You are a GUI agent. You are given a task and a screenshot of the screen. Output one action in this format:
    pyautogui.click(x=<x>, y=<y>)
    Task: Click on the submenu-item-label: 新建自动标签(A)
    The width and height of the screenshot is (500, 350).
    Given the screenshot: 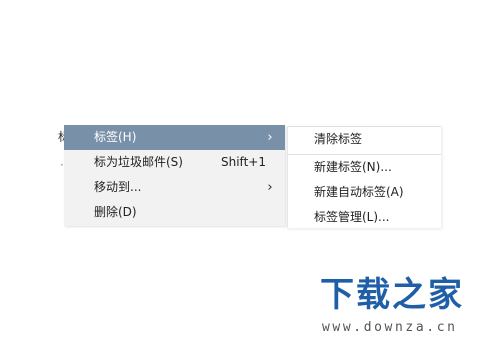 What is the action you would take?
    pyautogui.click(x=359, y=192)
    